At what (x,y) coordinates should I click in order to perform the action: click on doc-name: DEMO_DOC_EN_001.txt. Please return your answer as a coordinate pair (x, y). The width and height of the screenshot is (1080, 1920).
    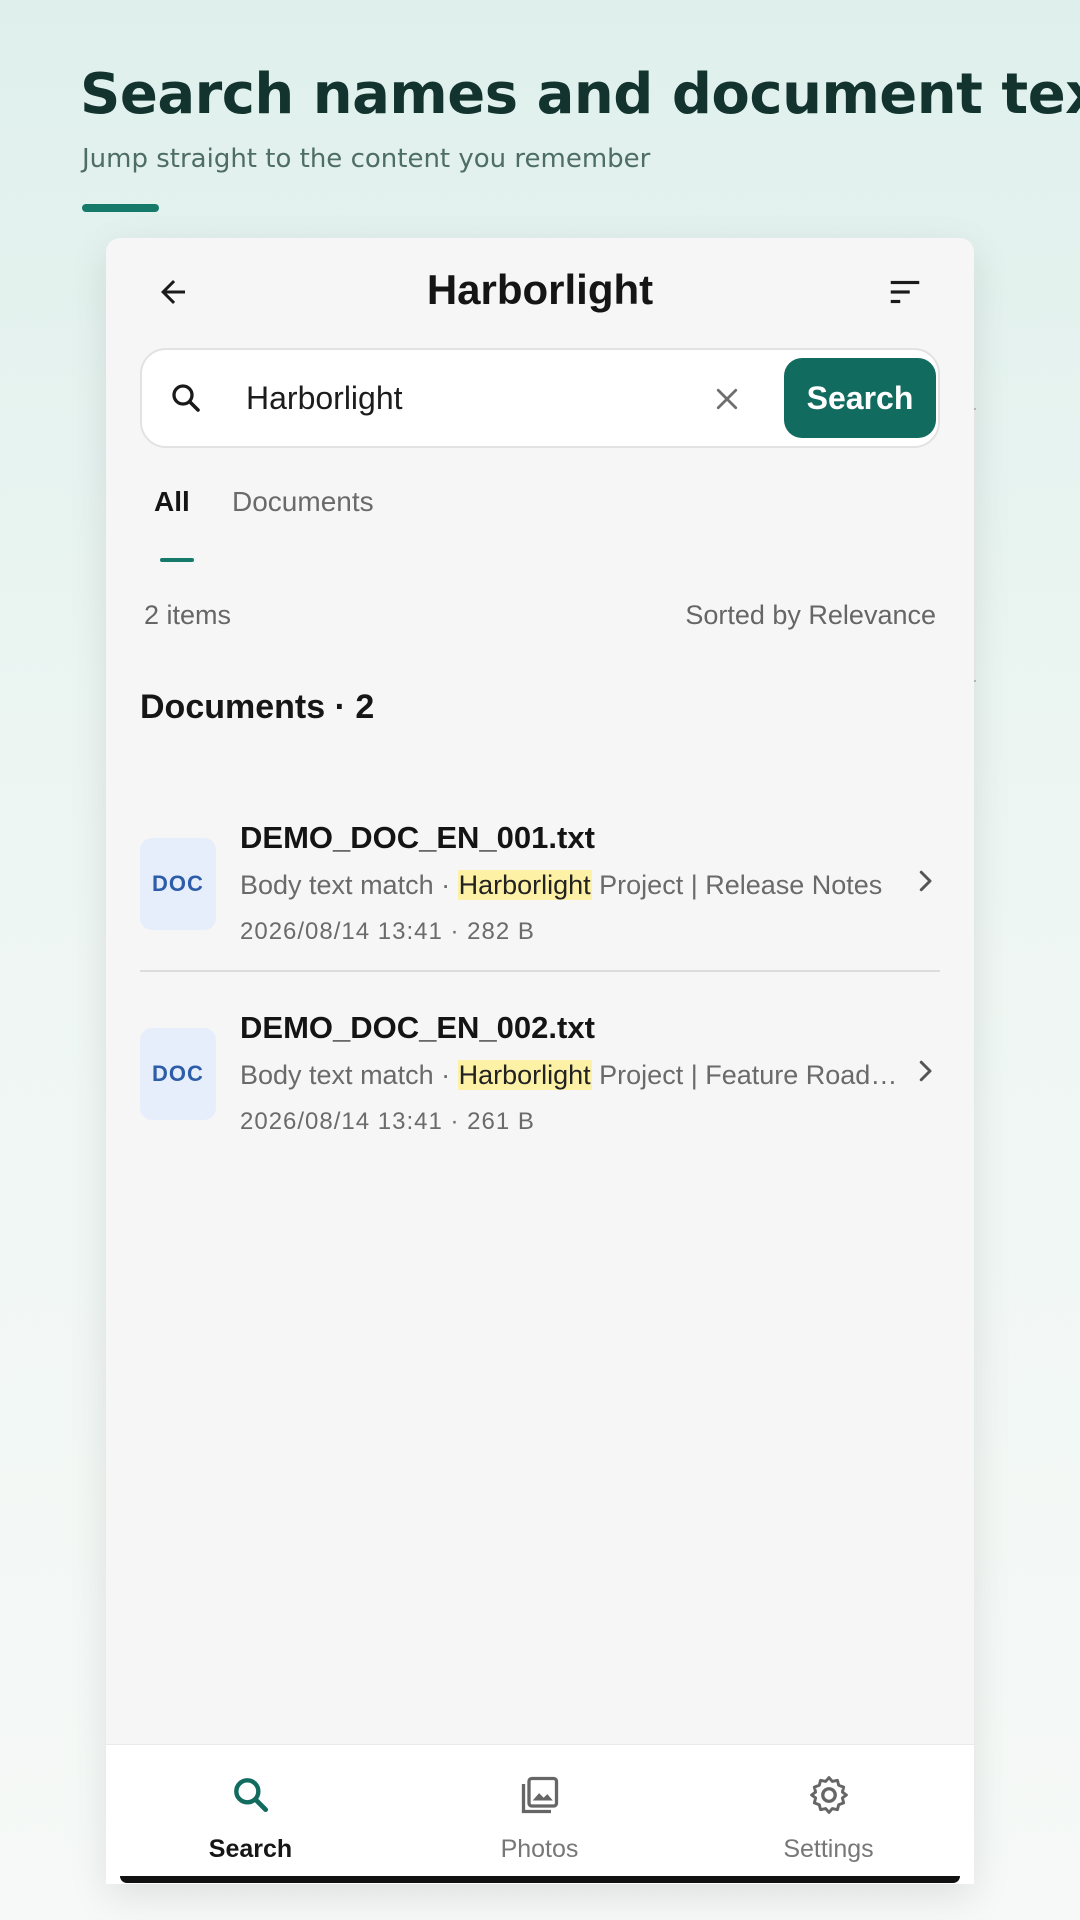
    Looking at the image, I should click on (417, 837).